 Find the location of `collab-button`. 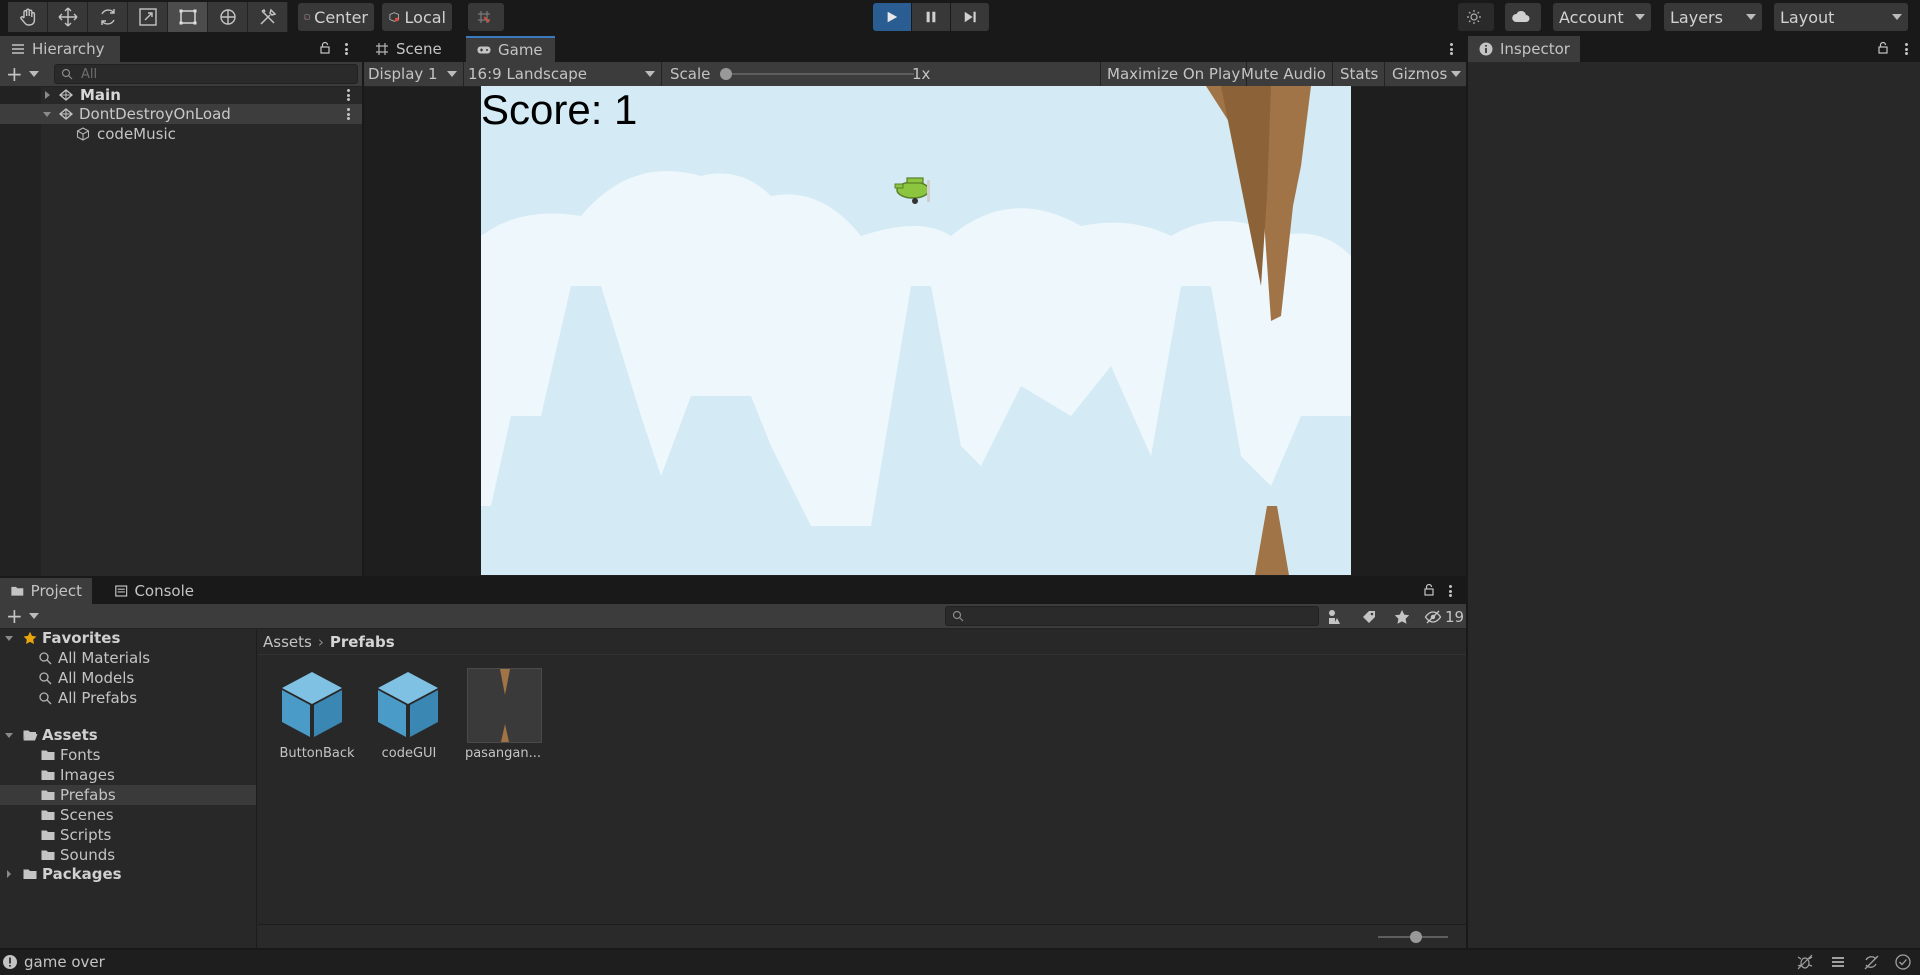

collab-button is located at coordinates (1476, 17).